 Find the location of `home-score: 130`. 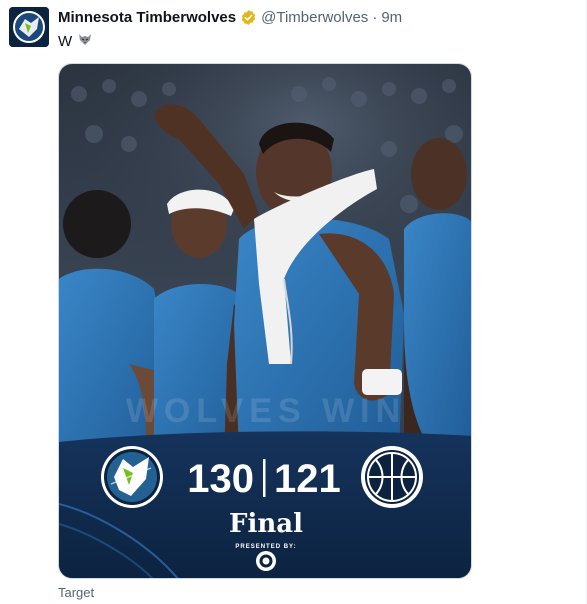

home-score: 130 is located at coordinates (220, 479).